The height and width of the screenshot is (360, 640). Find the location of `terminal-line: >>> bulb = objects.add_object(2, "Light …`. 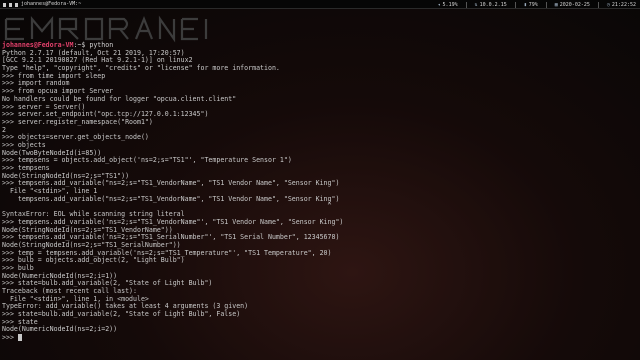

terminal-line: >>> bulb = objects.add_object(2, "Light … is located at coordinates (93, 260).